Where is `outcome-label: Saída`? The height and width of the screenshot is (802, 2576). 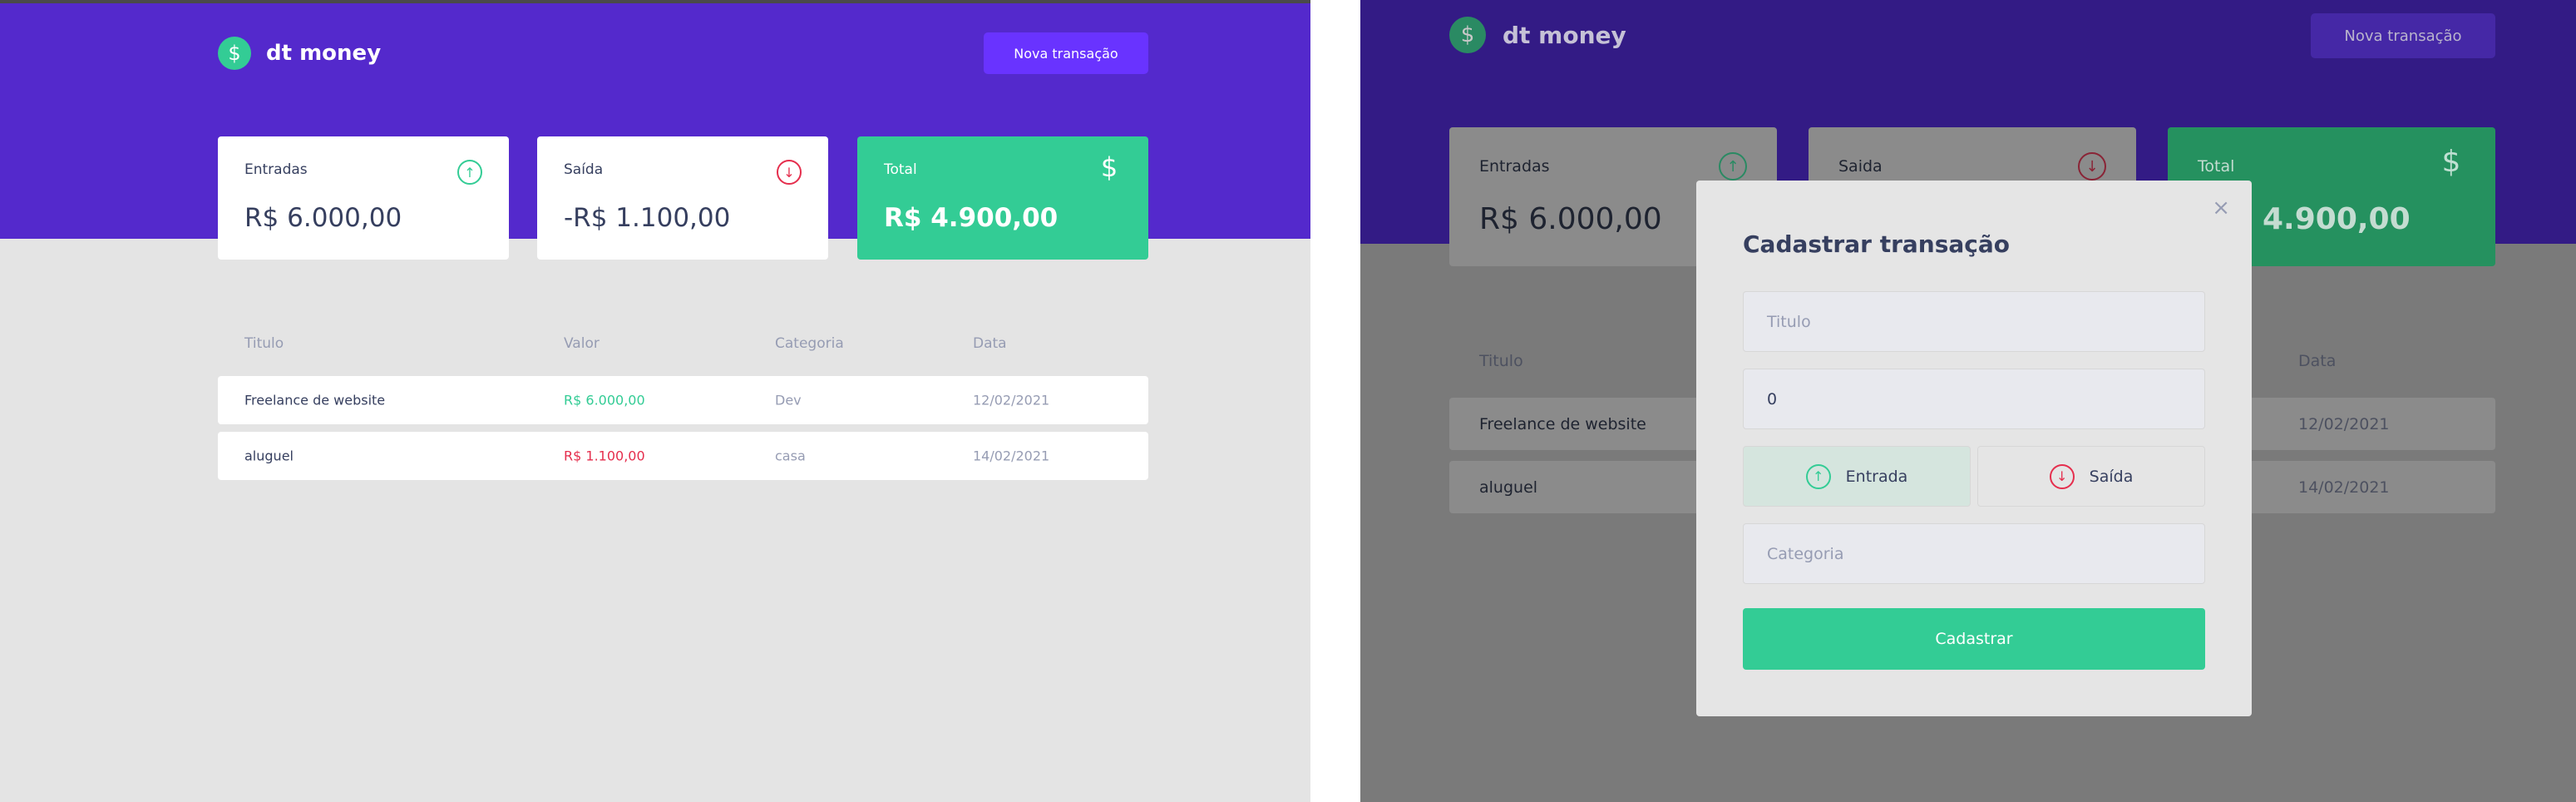 outcome-label: Saída is located at coordinates (584, 169).